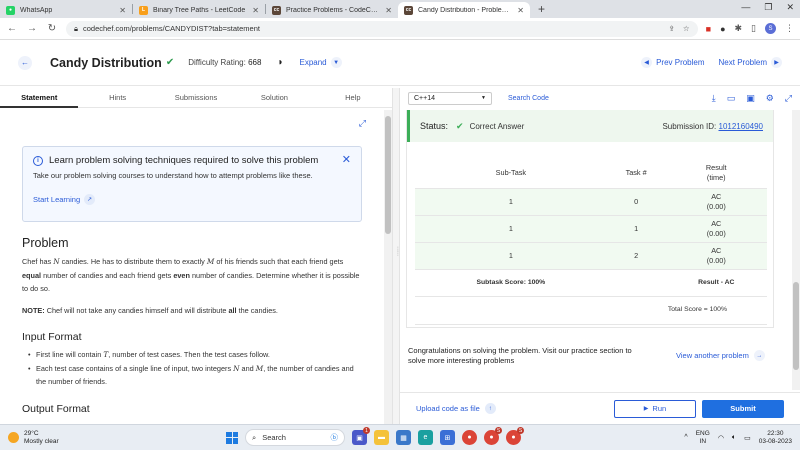 The image size is (800, 450). What do you see at coordinates (721, 438) in the screenshot?
I see `wifi-icon: ◠` at bounding box center [721, 438].